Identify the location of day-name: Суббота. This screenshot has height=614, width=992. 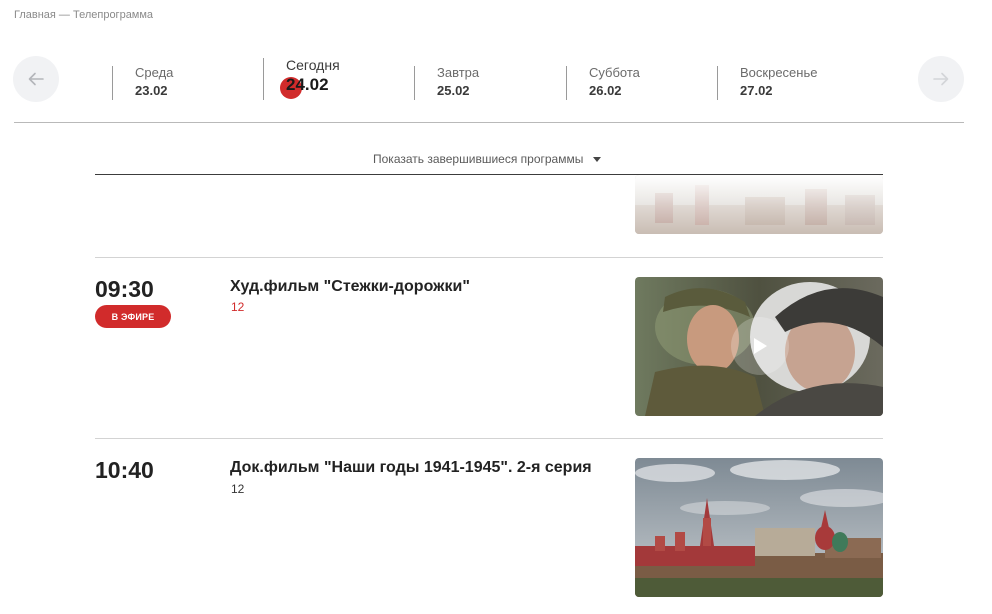
(614, 72).